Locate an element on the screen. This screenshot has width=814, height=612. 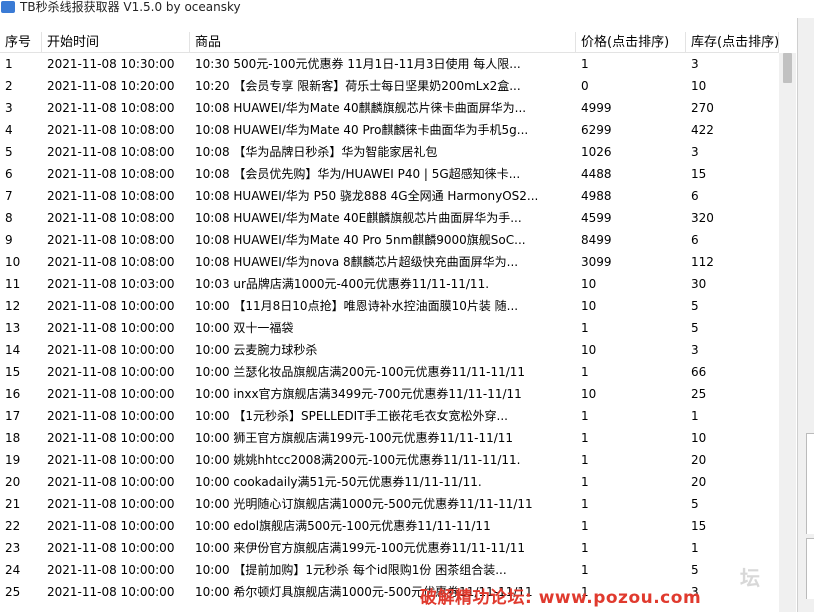
cell-product: 10:08 【华为品牌日秒杀】华为智能家居礼包 is located at coordinates (316, 152).